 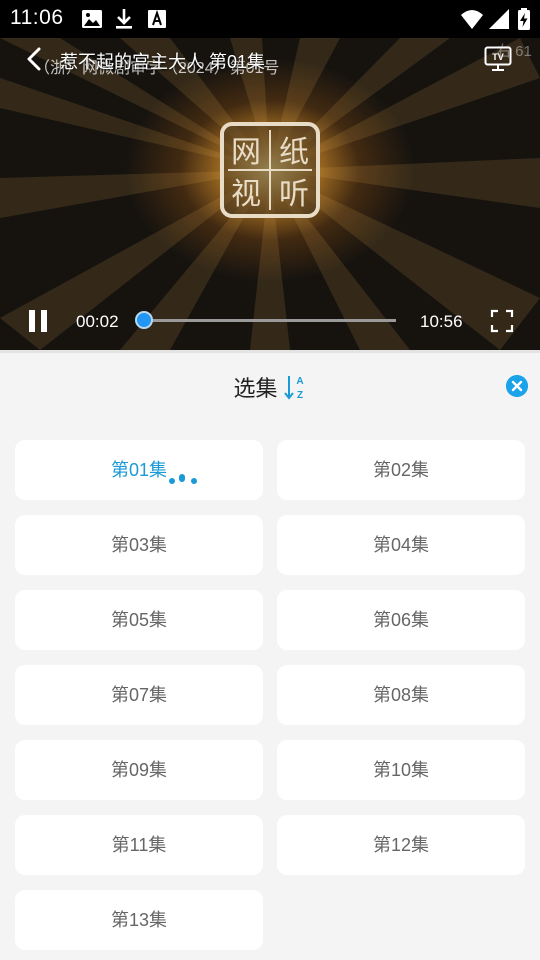 What do you see at coordinates (502, 321) in the screenshot?
I see `fullscreen-icon` at bounding box center [502, 321].